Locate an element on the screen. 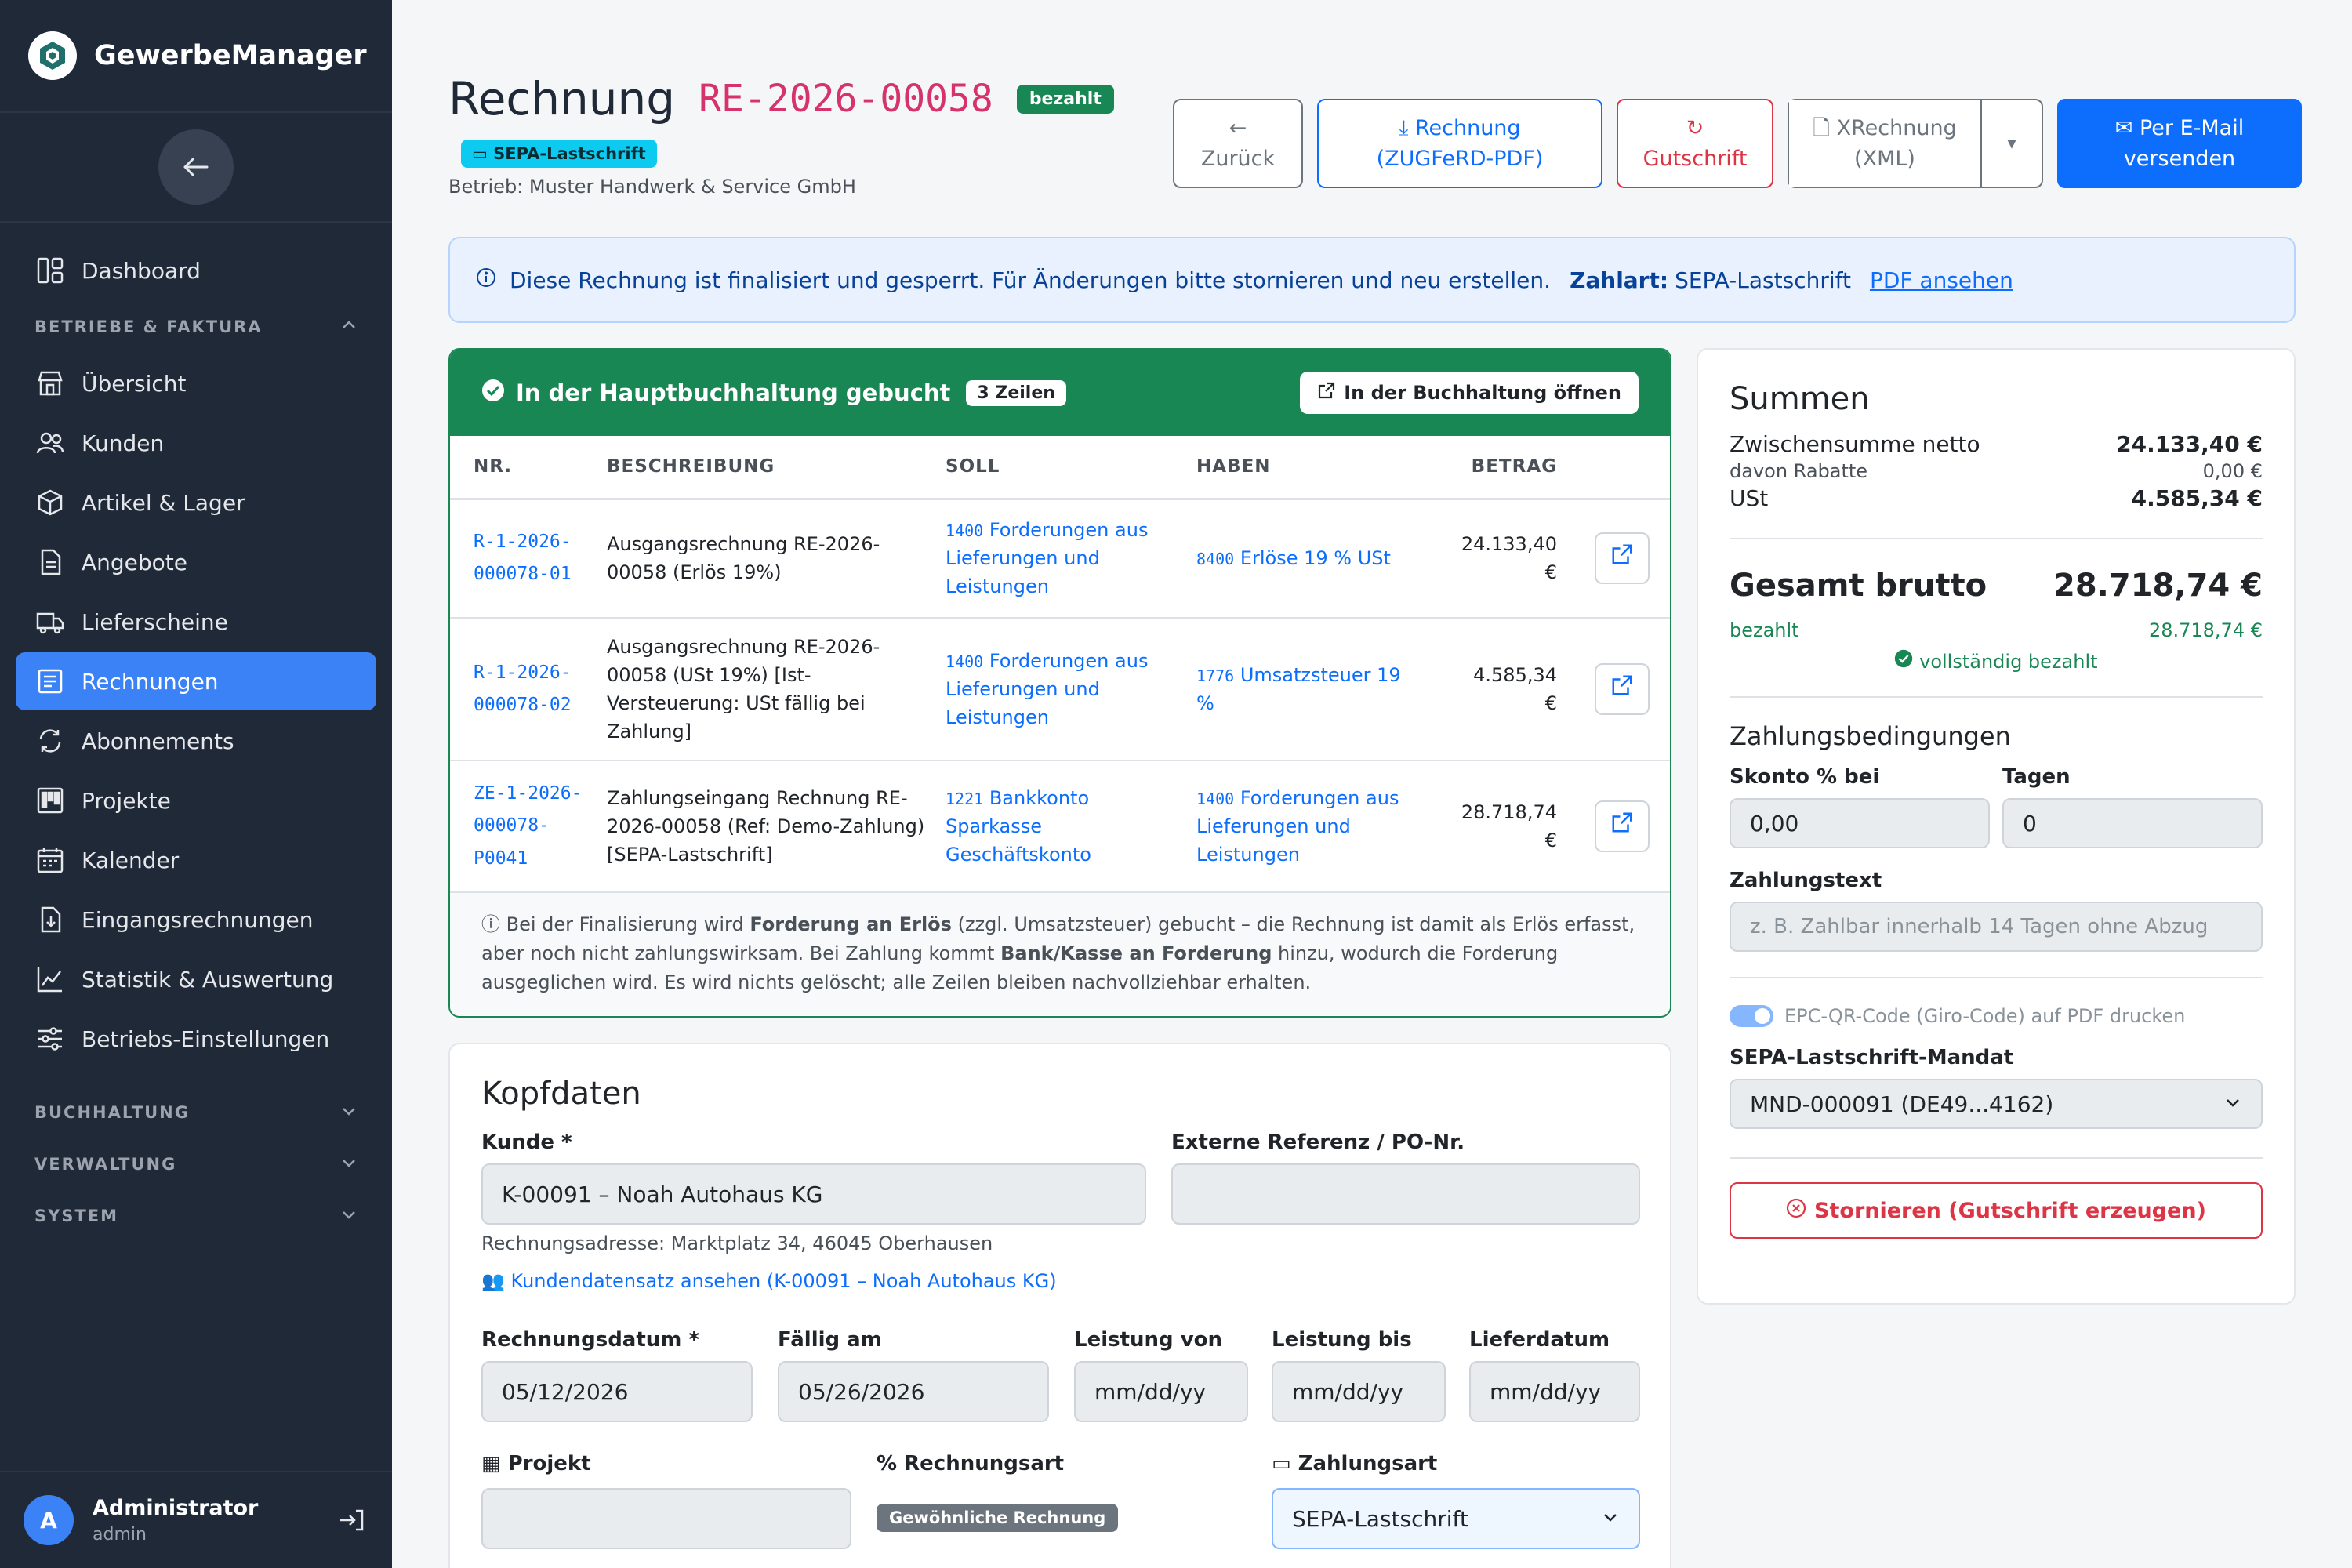  gutschrift-button: ↻ Gutschrift is located at coordinates (1695, 143).